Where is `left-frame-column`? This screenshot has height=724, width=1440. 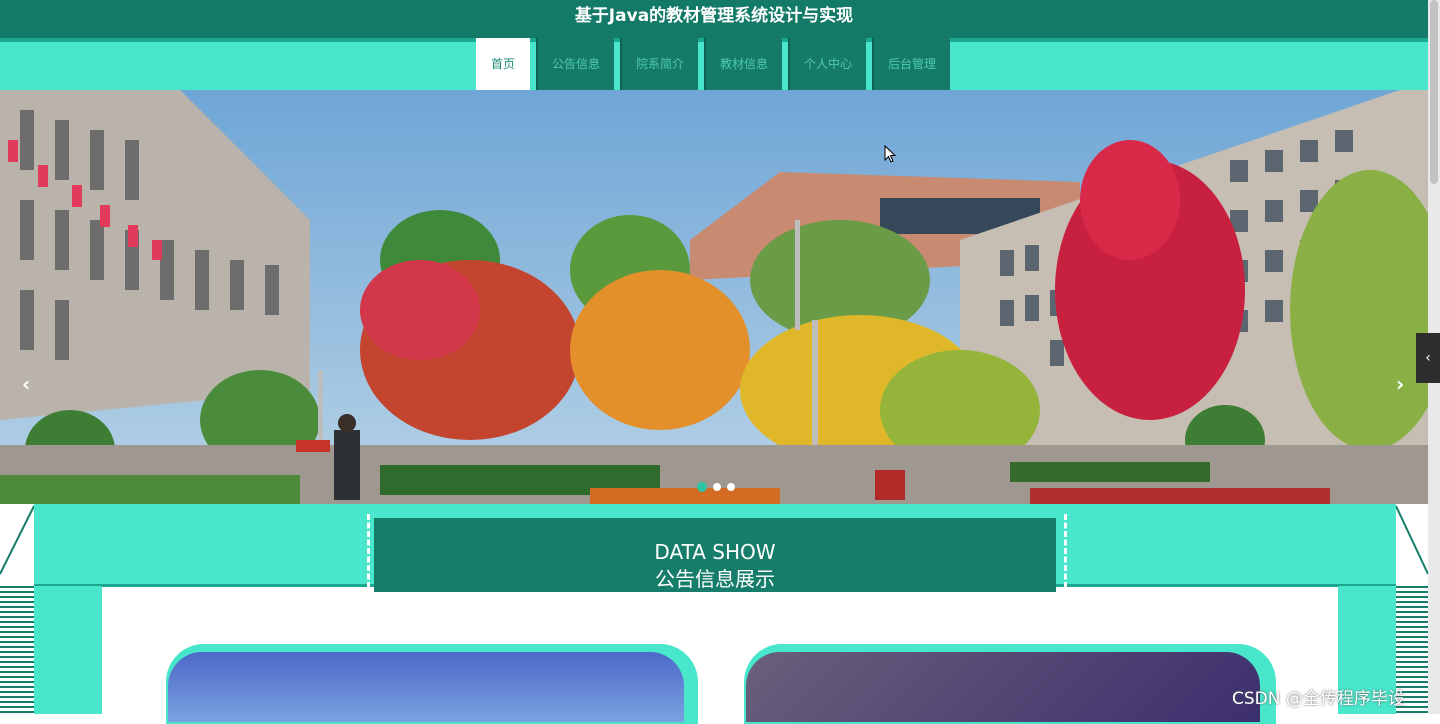 left-frame-column is located at coordinates (68, 650).